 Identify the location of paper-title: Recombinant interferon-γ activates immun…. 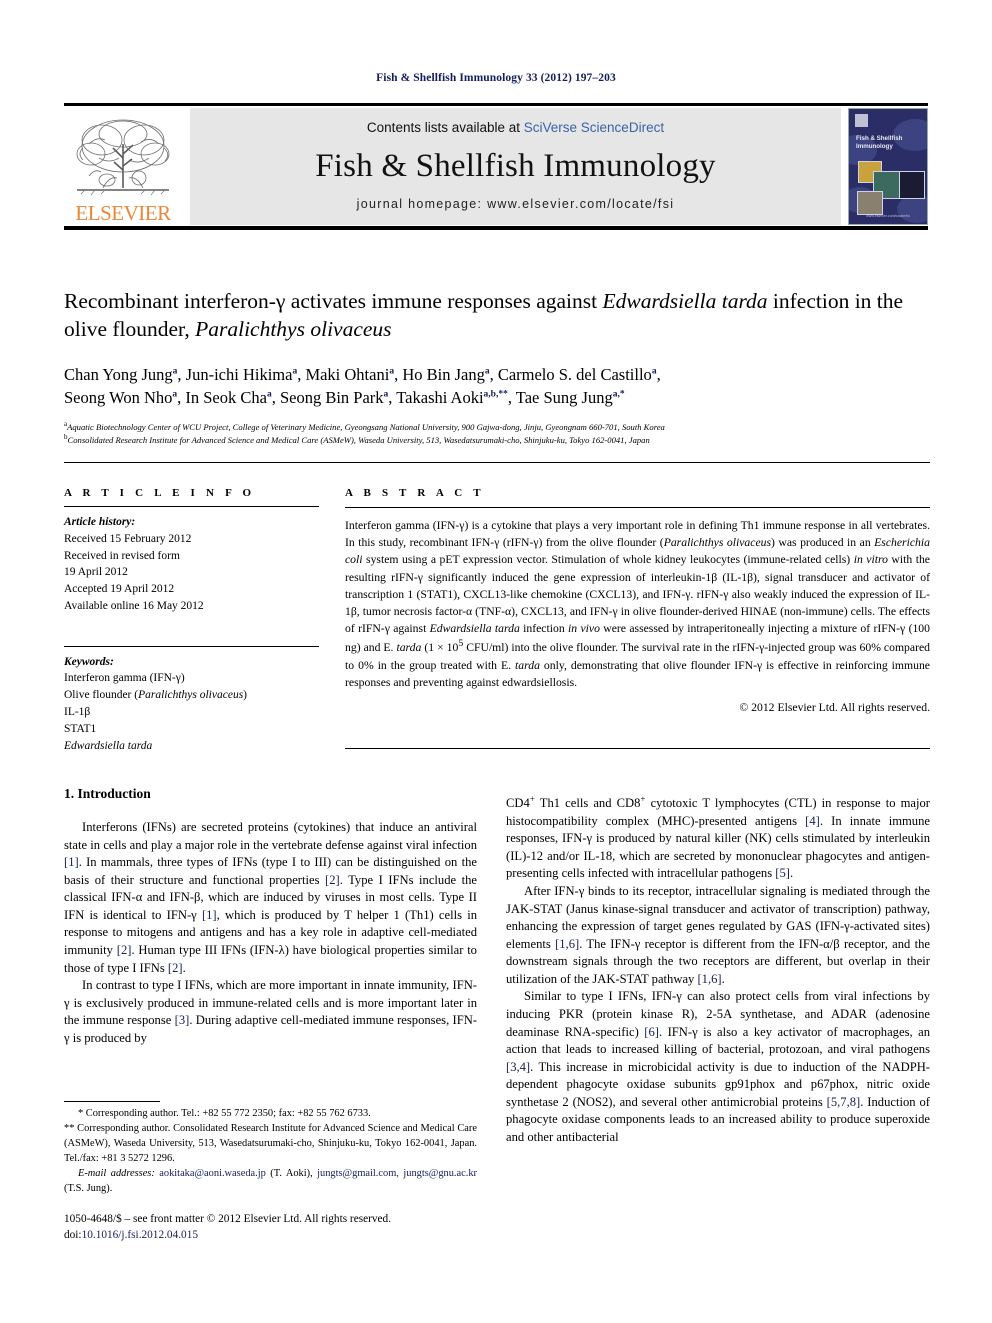
(497, 316).